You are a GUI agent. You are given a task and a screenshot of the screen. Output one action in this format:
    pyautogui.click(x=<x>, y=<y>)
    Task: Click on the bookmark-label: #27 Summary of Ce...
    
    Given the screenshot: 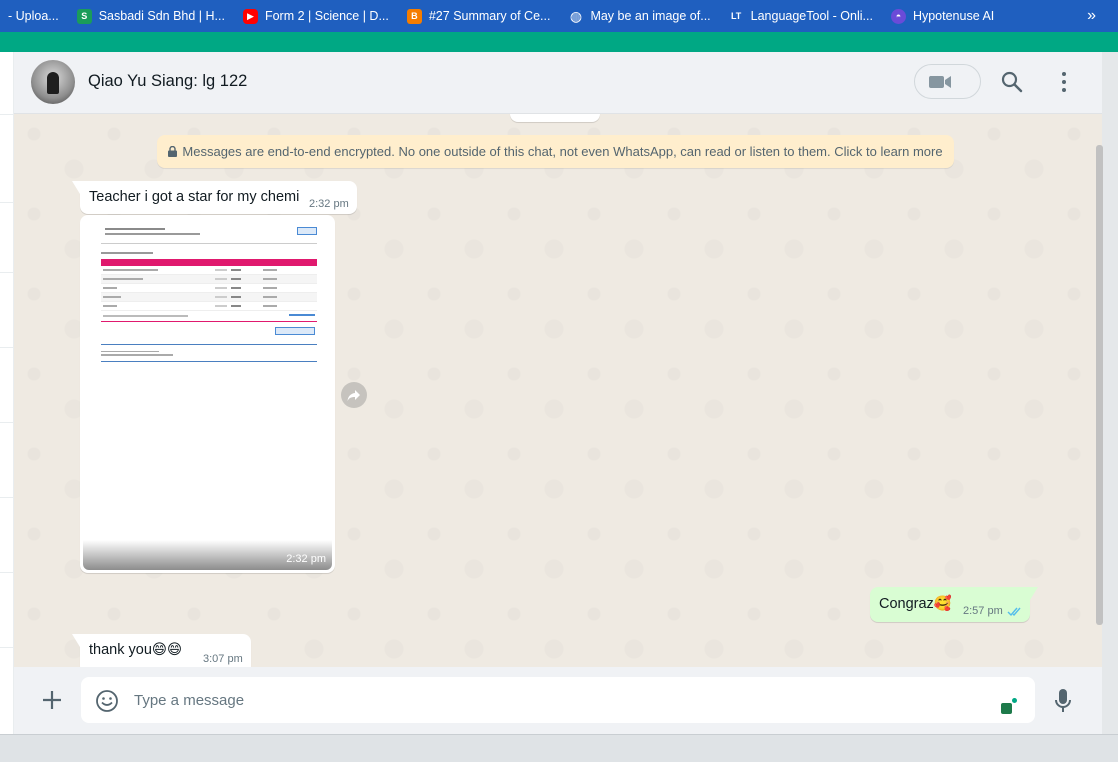 What is the action you would take?
    pyautogui.click(x=489, y=16)
    